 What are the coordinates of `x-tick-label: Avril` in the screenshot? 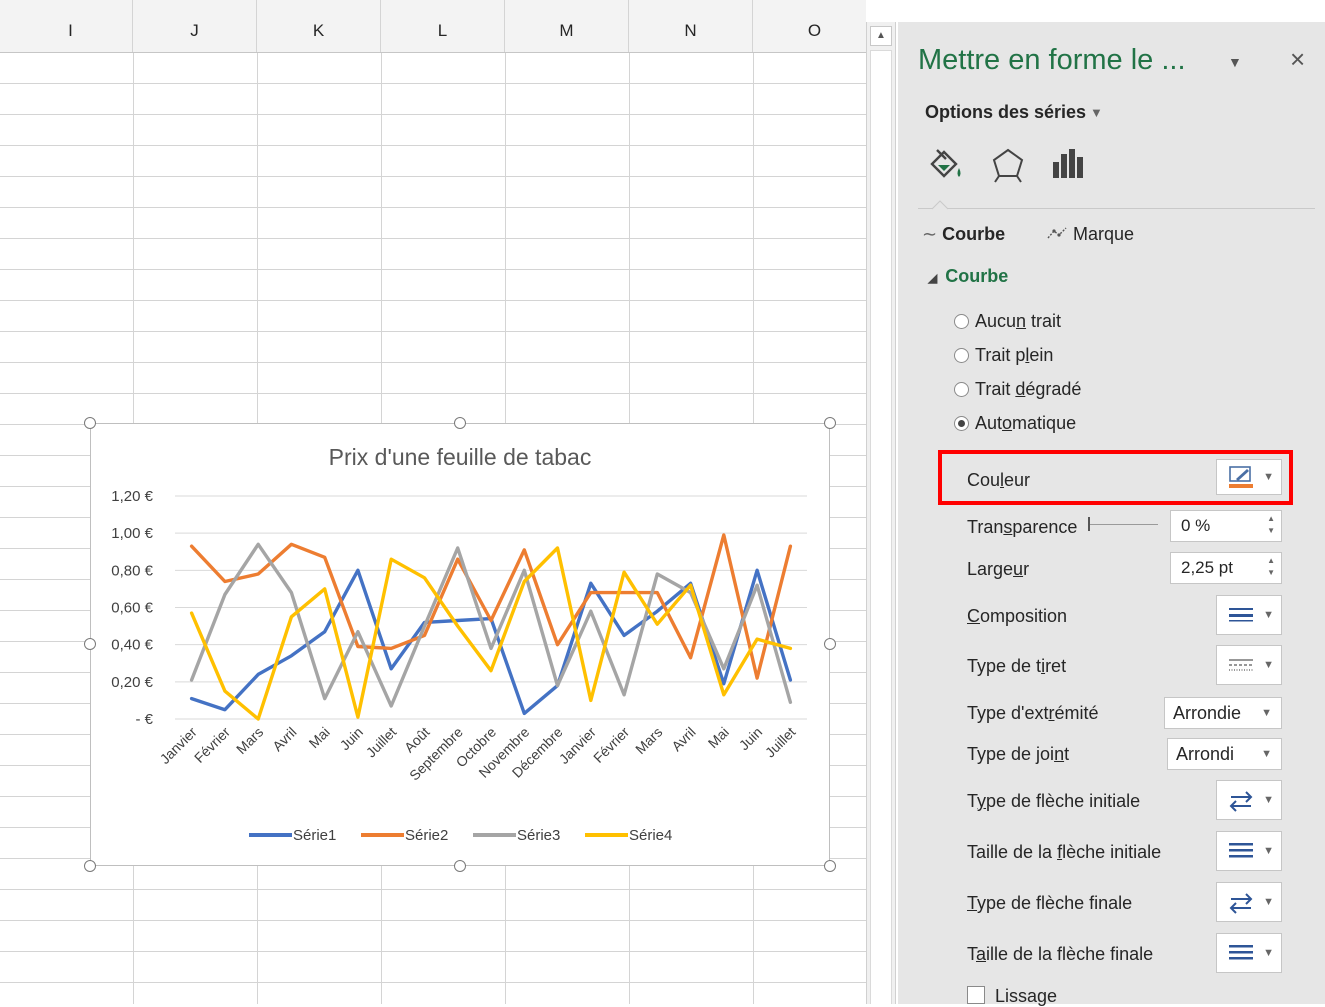 It's located at (284, 739).